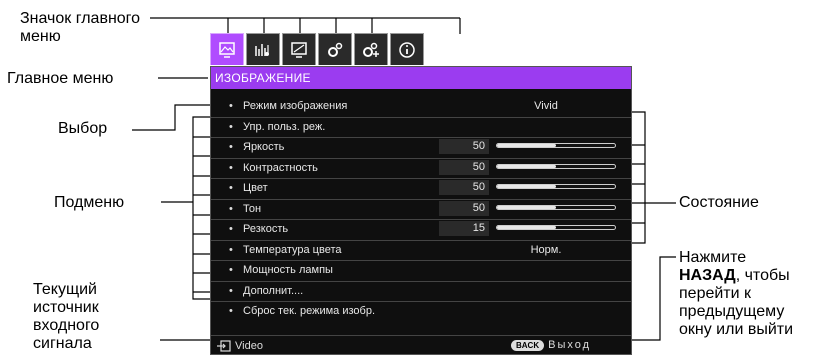  I want to click on tint-slider, so click(556, 207).